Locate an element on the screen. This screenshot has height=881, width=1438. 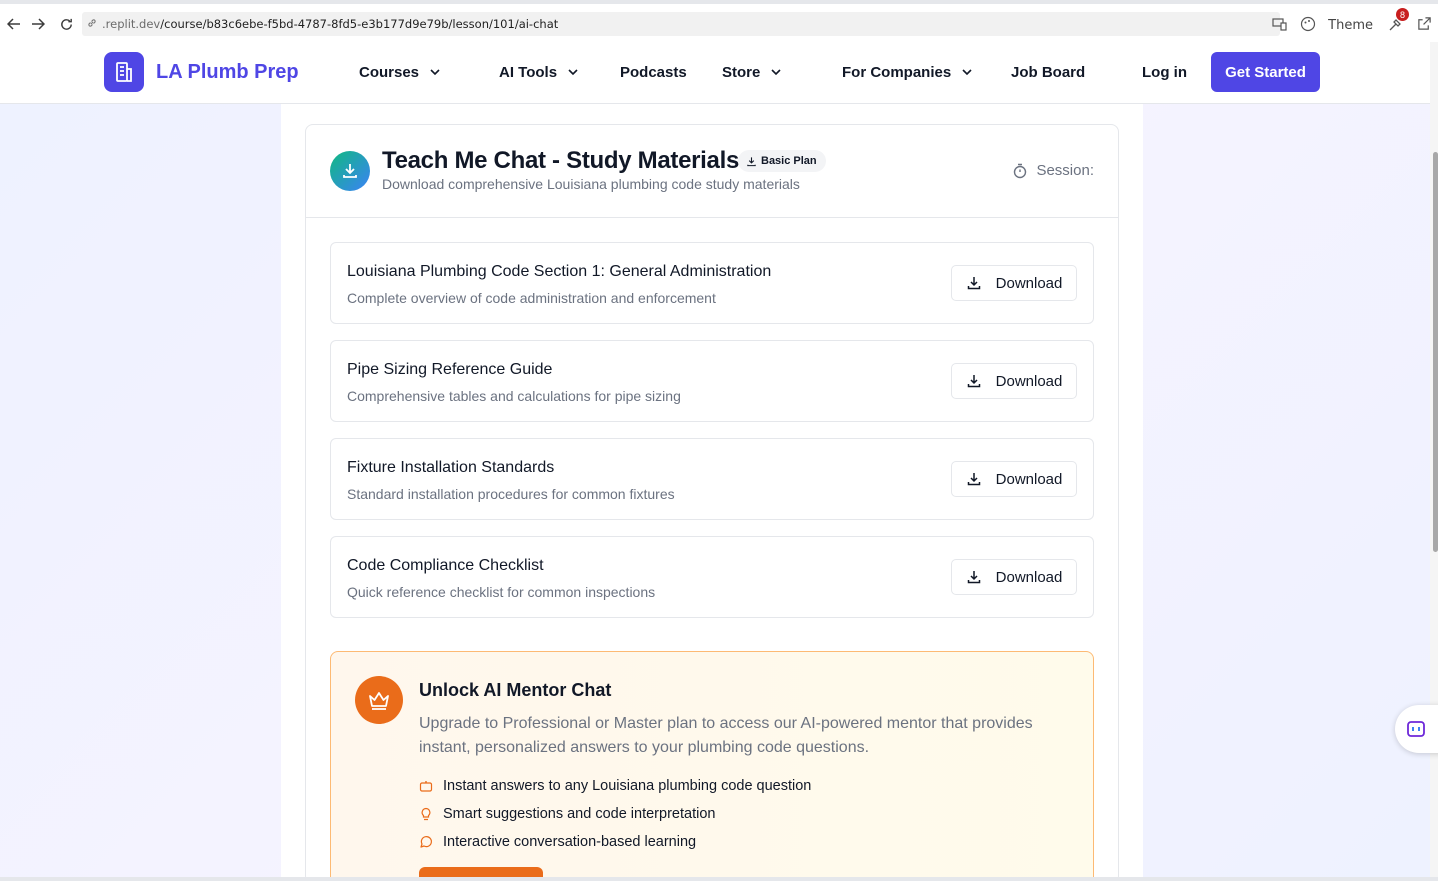
nav-for-companies-label: For Companies is located at coordinates (897, 72).